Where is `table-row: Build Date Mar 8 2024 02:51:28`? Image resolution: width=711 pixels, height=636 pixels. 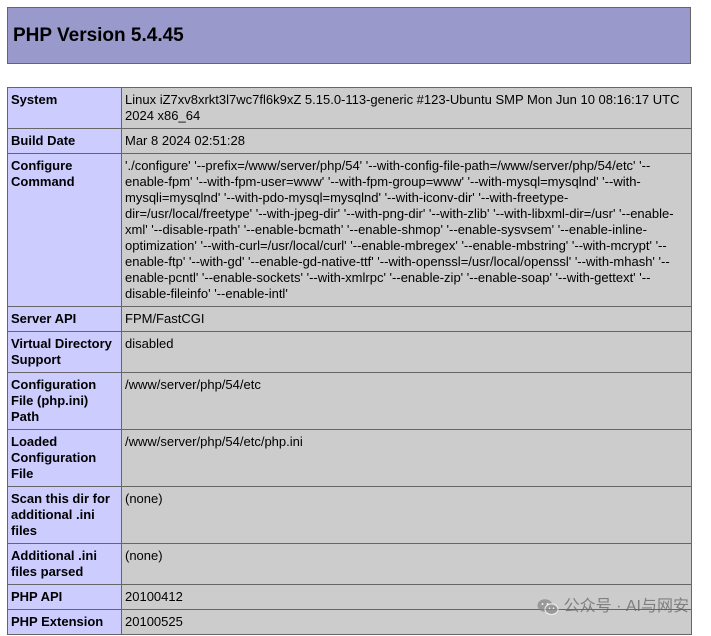 table-row: Build Date Mar 8 2024 02:51:28 is located at coordinates (349, 141).